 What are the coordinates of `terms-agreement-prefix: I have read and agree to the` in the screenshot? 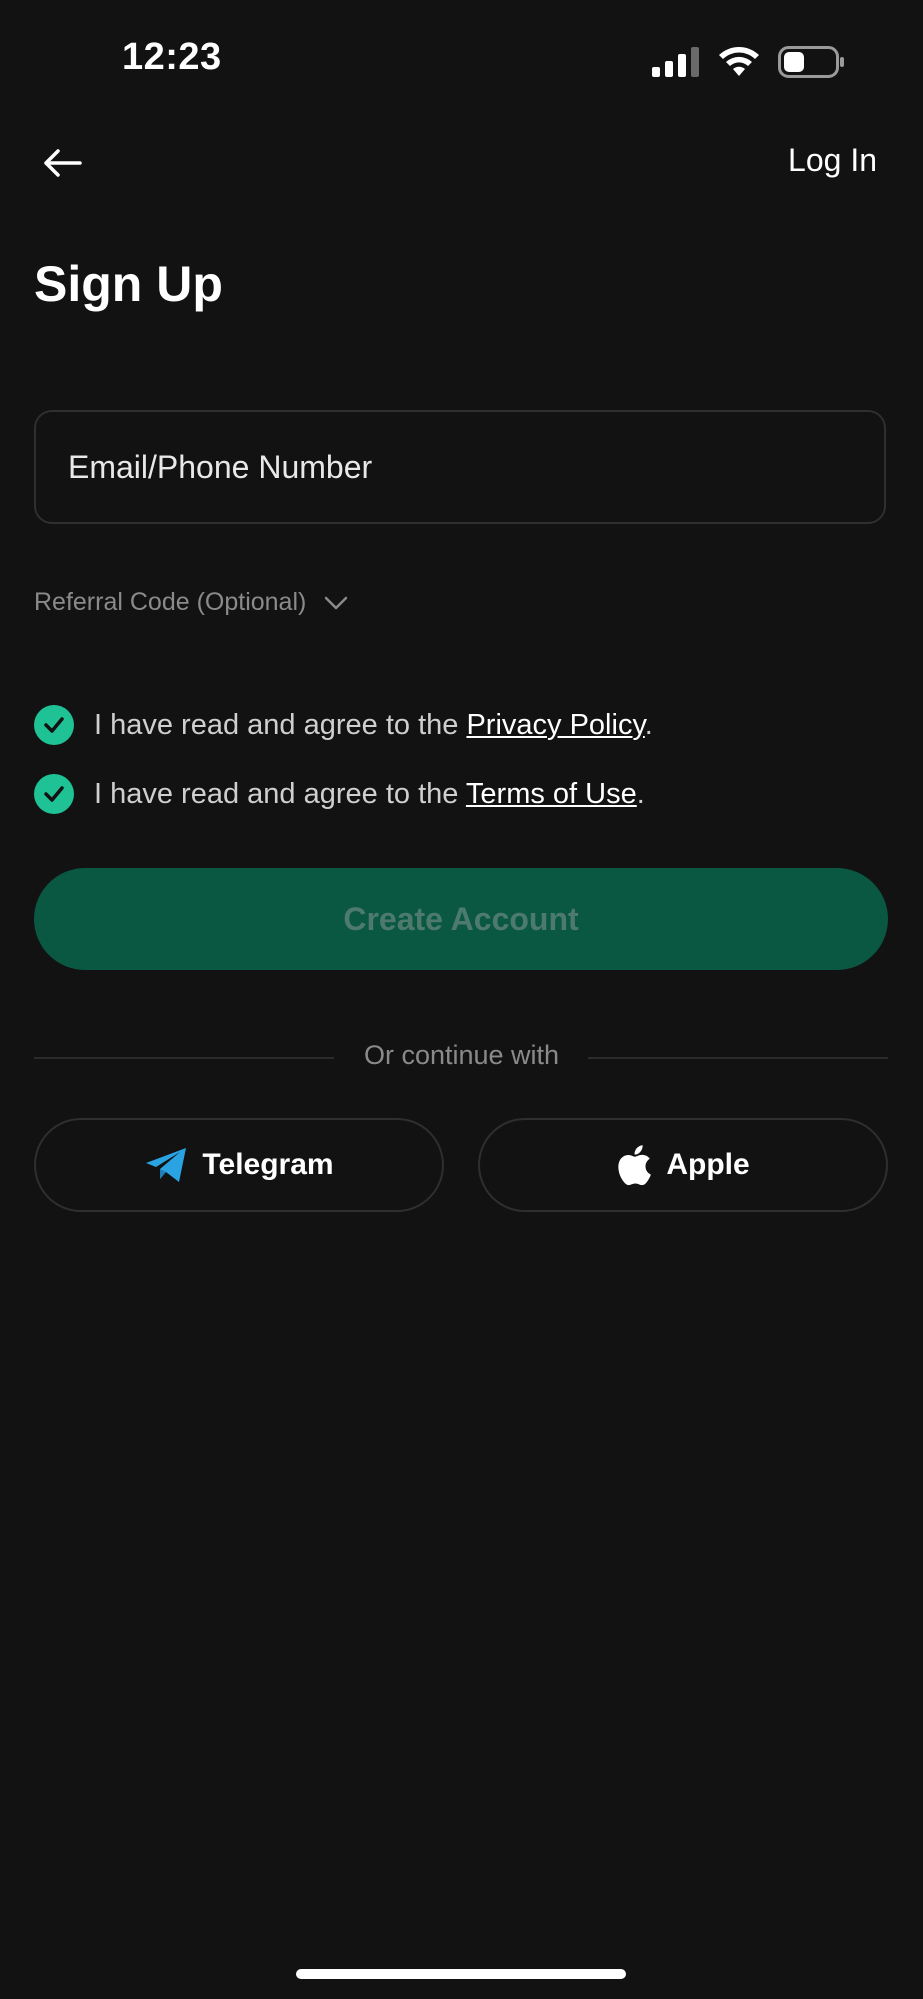 It's located at (280, 793).